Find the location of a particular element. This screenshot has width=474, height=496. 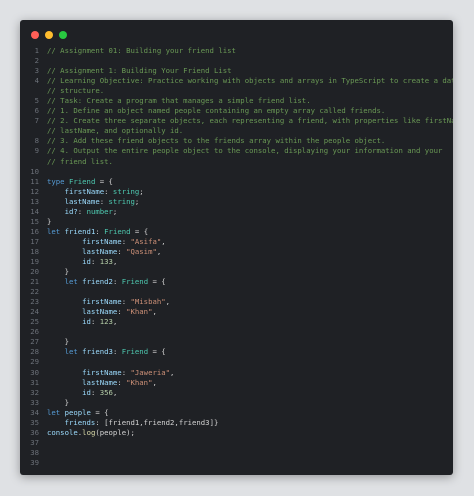

code-token: string is located at coordinates (121, 201).